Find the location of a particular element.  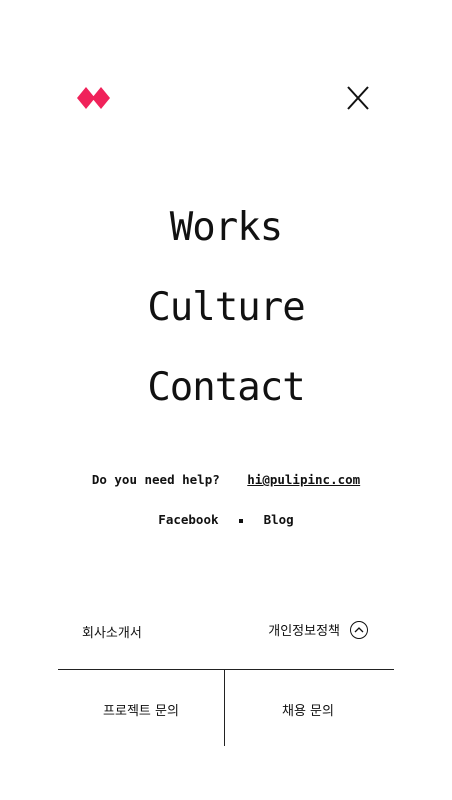

chevron-up-icon is located at coordinates (359, 629).